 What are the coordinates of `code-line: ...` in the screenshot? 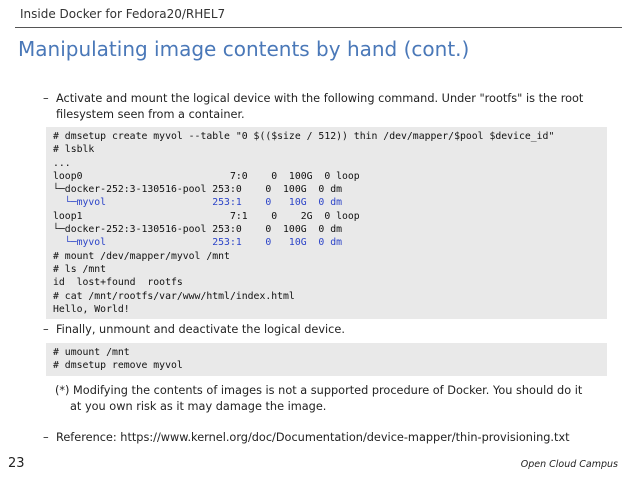 It's located at (62, 163).